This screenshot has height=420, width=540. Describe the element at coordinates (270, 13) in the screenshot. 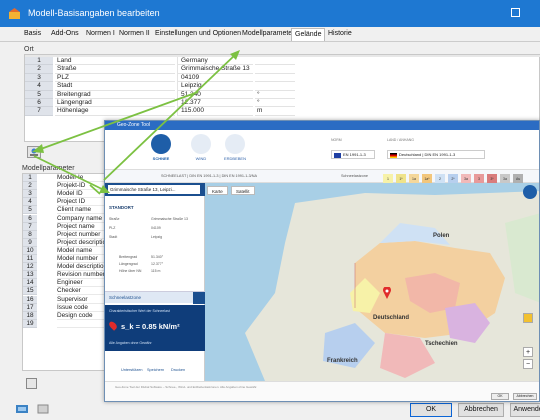

I see `title-bar: Modell-Basisangaben bearbeiten` at that location.